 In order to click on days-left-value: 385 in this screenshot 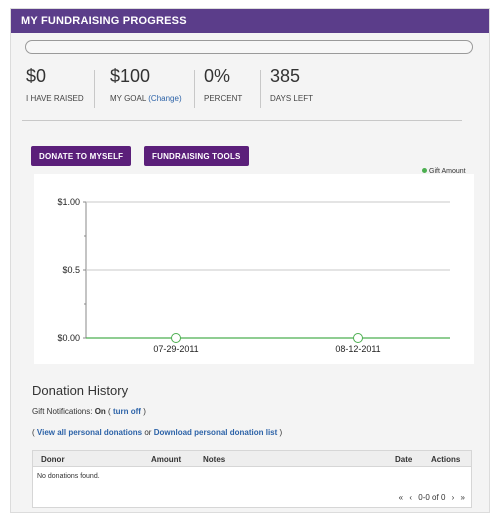, I will do `click(285, 76)`.